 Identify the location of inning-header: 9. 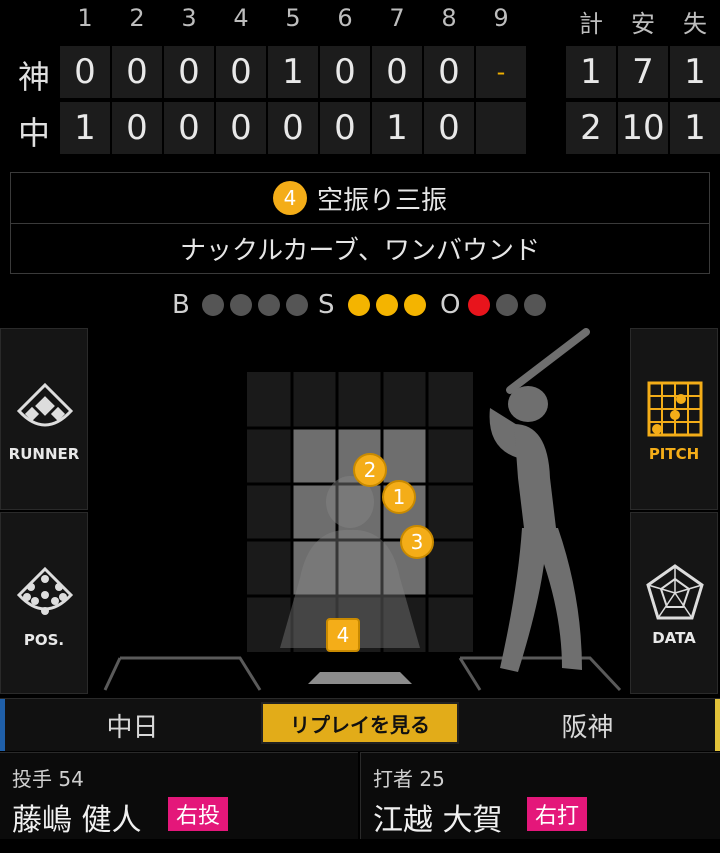
(501, 18).